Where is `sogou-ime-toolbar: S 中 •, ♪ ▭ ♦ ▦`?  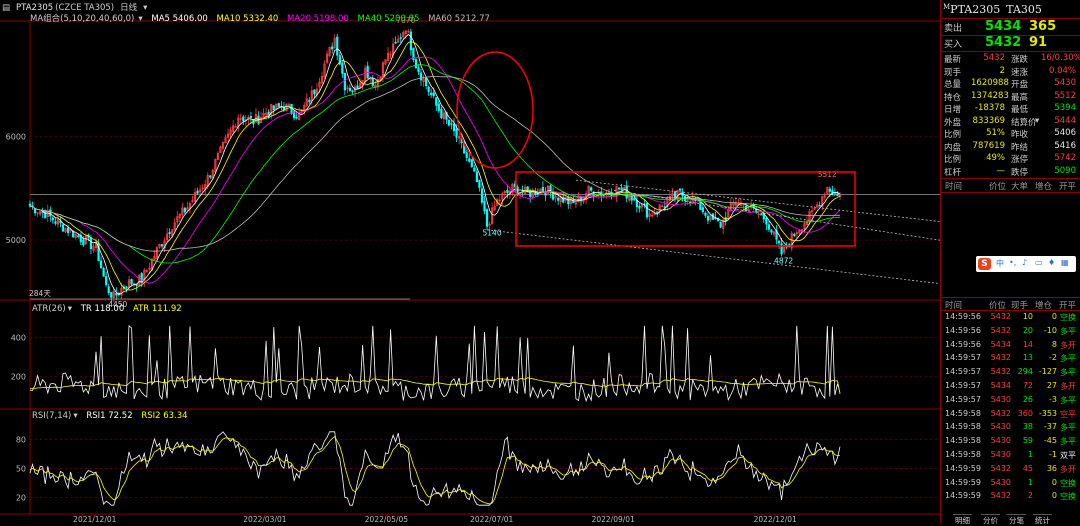
sogou-ime-toolbar: S 中 •, ♪ ▭ ♦ ▦ is located at coordinates (1026, 264).